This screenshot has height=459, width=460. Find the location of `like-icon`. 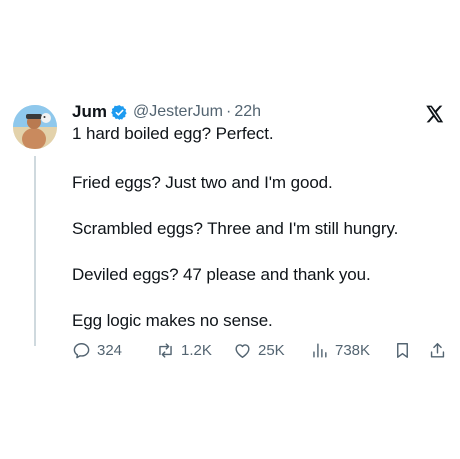

like-icon is located at coordinates (242, 350).